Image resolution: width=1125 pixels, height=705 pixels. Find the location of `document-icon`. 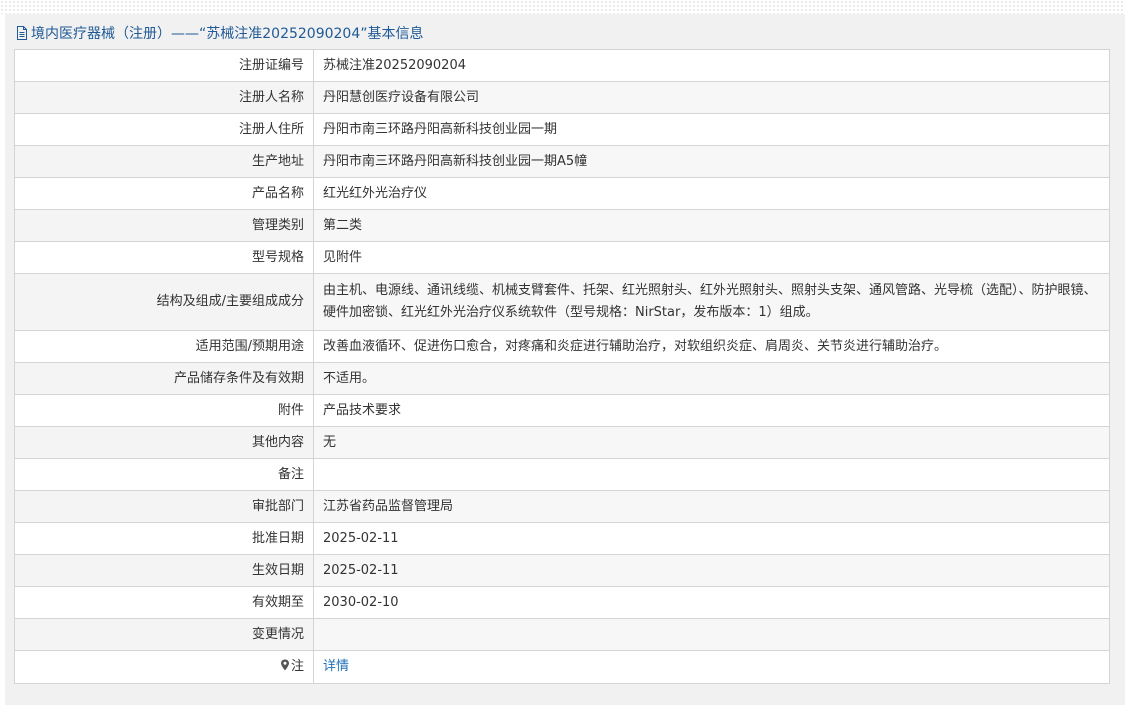

document-icon is located at coordinates (22, 32).